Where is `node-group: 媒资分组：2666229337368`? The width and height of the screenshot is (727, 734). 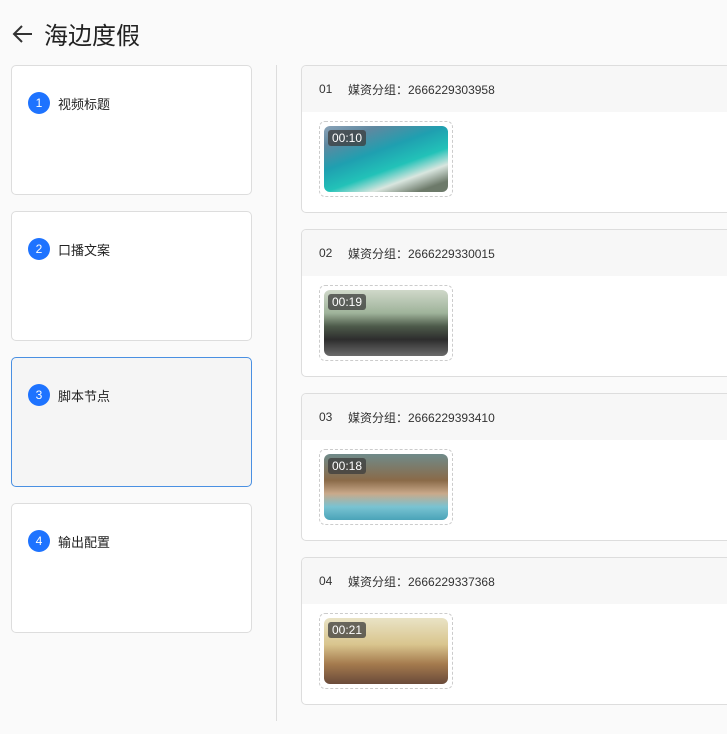 node-group: 媒资分组：2666229337368 is located at coordinates (421, 581).